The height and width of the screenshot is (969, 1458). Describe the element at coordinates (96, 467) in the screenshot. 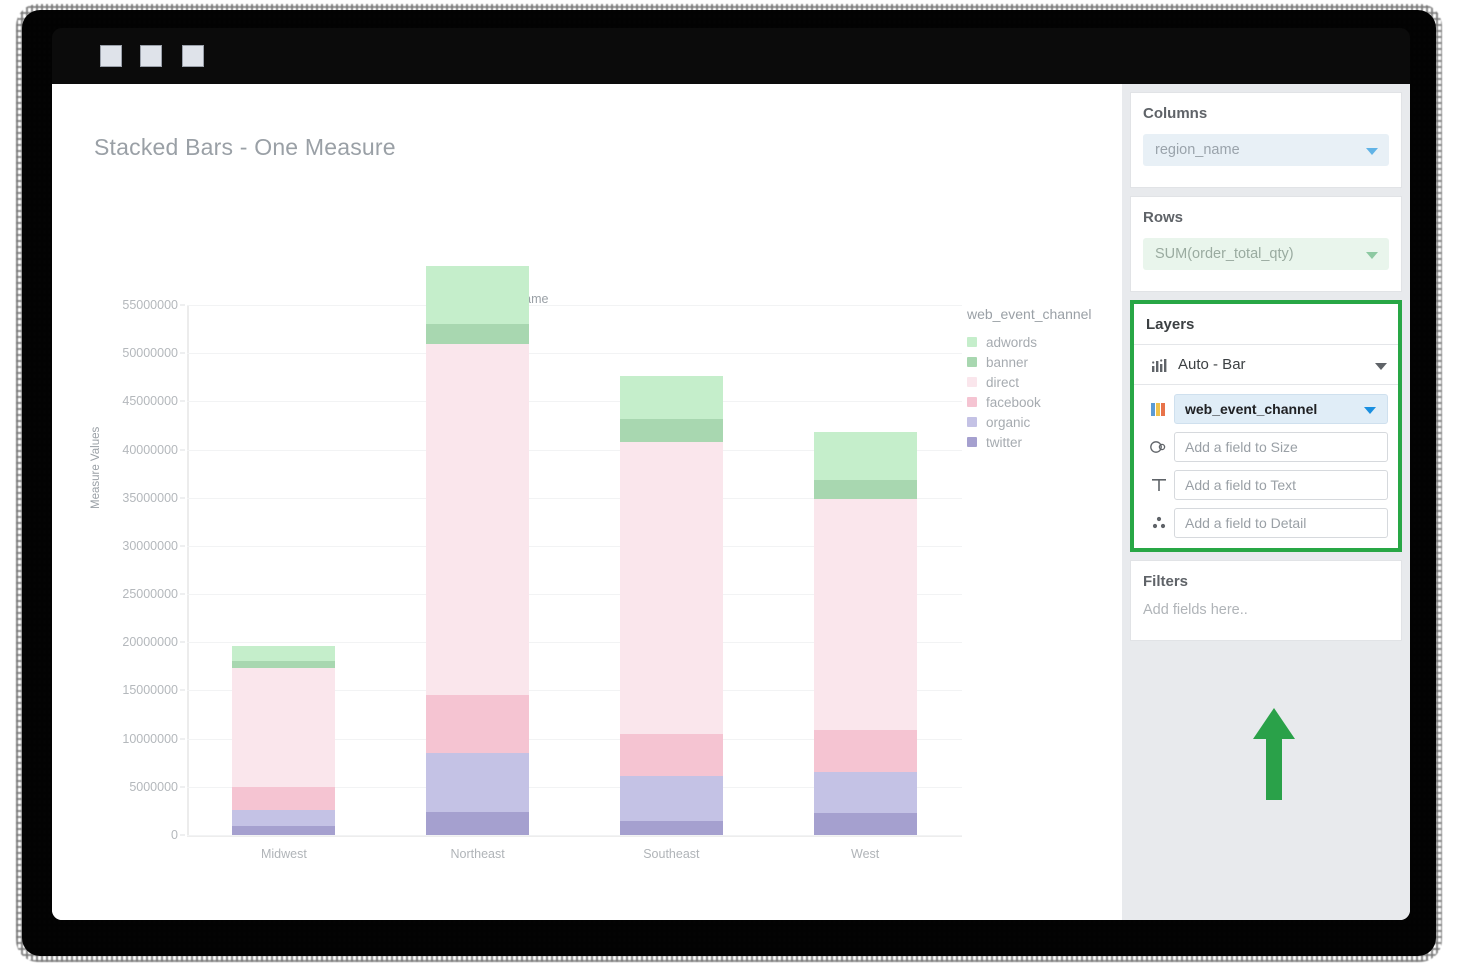

I see `y-axis-title: Measure Values` at that location.